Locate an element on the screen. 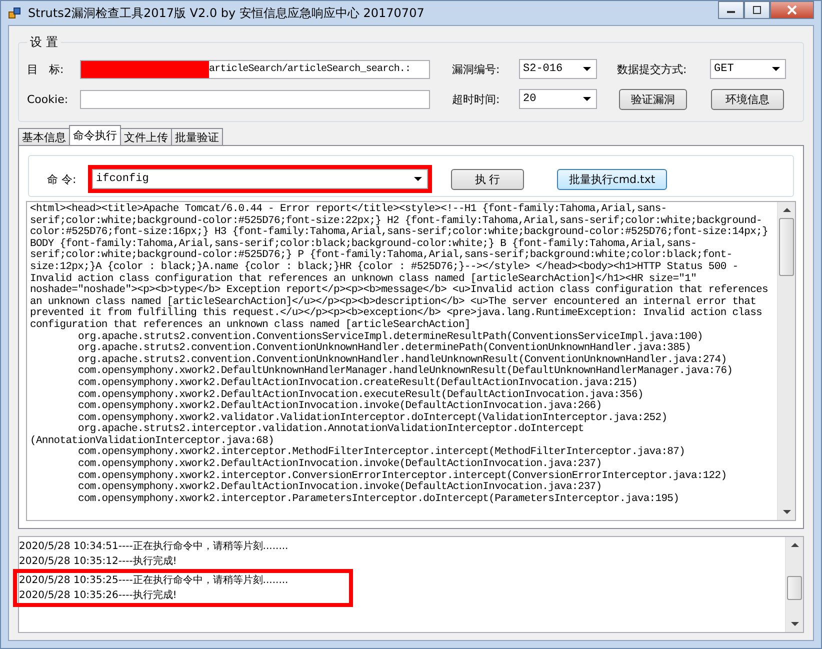 Image resolution: width=822 pixels, height=649 pixels. output-line: com.opensymphony.xwork2.DefaultActionInvocation.invoke(DefaultActionInvocation.java:266) is located at coordinates (339, 406).